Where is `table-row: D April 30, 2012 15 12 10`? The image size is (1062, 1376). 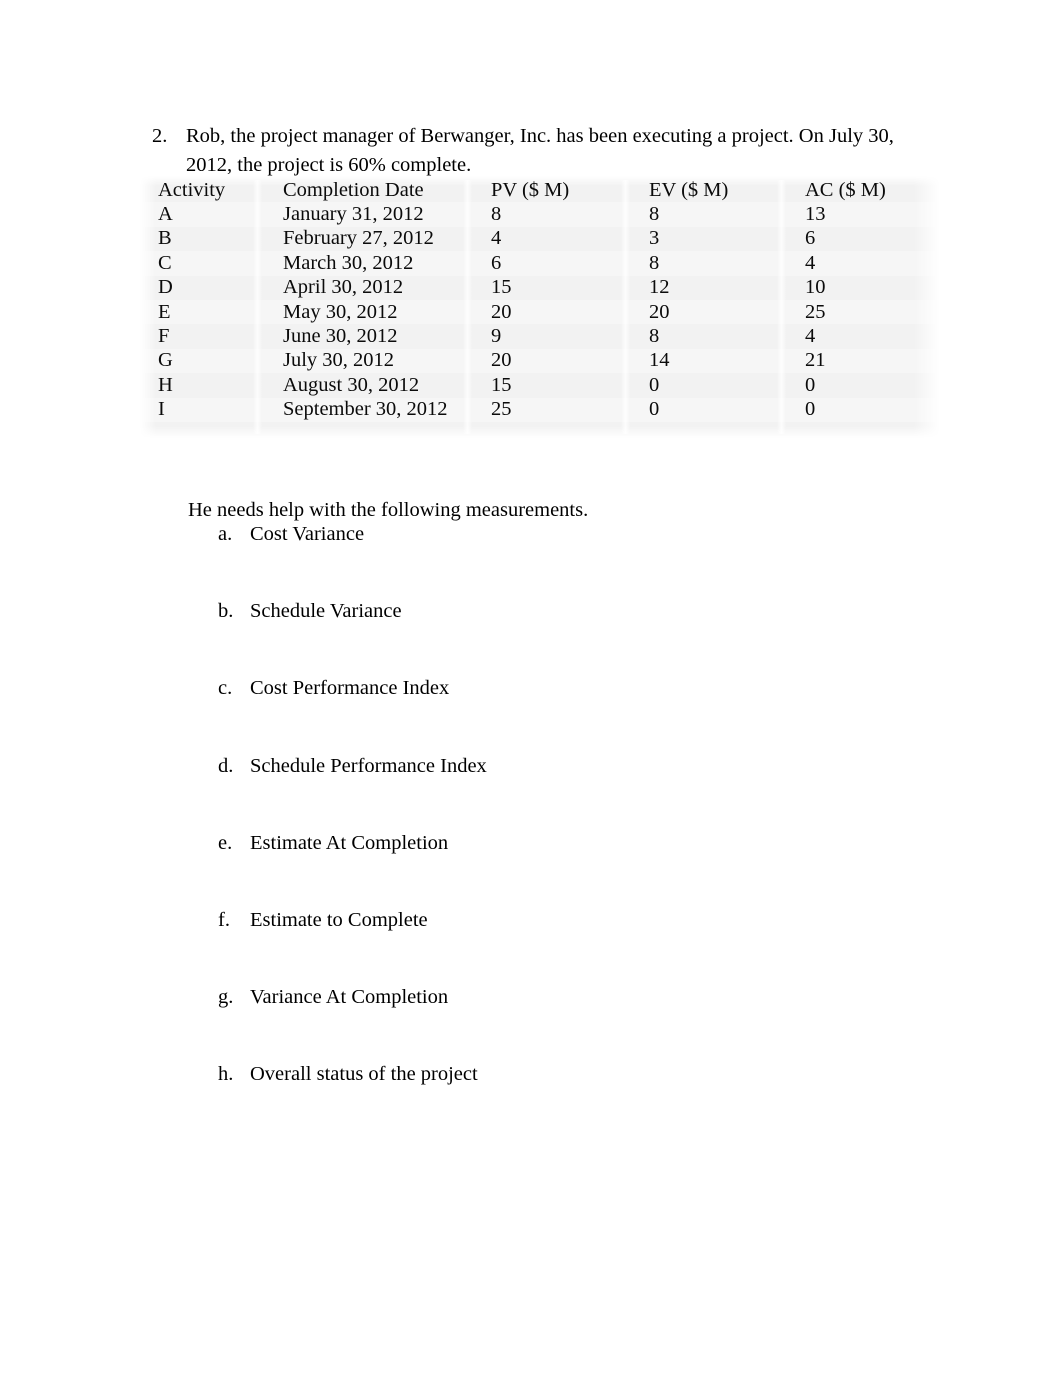
table-row: D April 30, 2012 15 12 10 is located at coordinates (549, 288).